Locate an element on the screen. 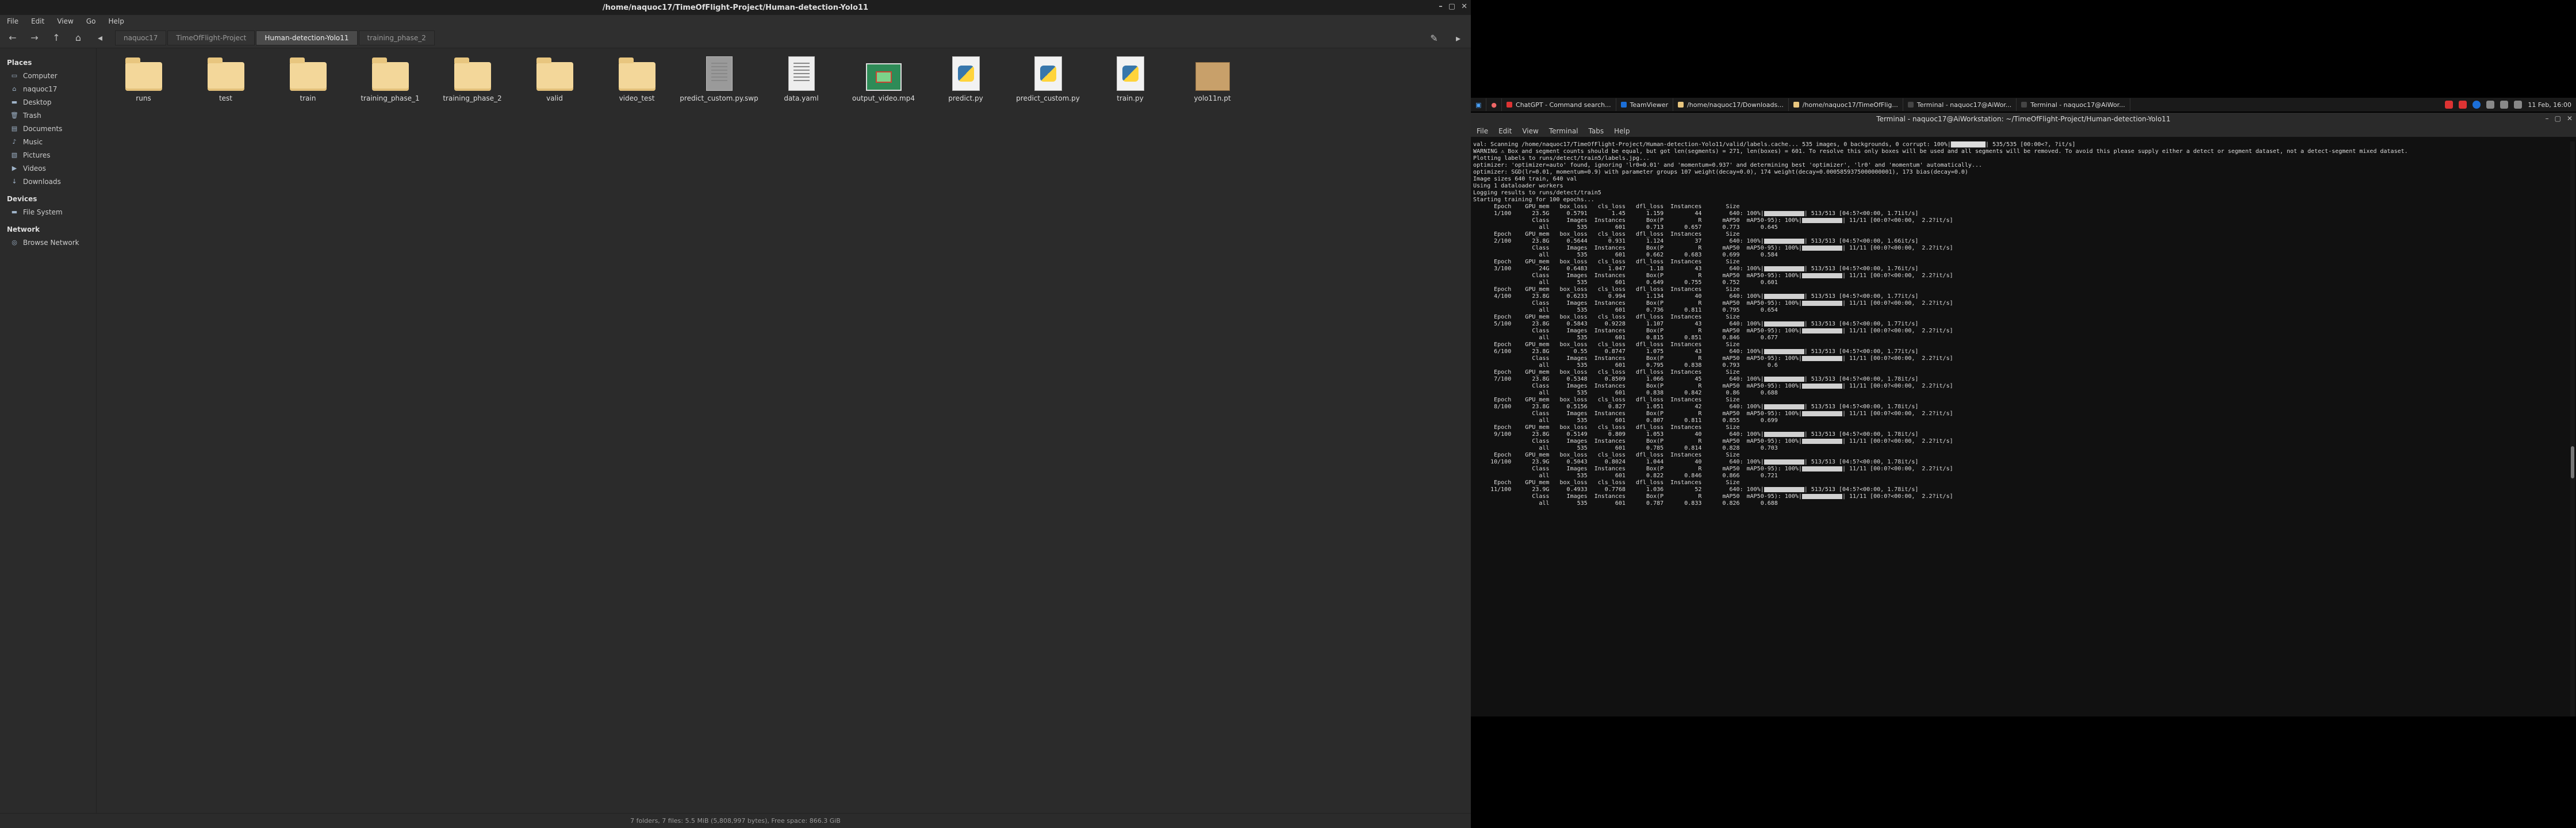  battery-tray-icon is located at coordinates (2518, 105).